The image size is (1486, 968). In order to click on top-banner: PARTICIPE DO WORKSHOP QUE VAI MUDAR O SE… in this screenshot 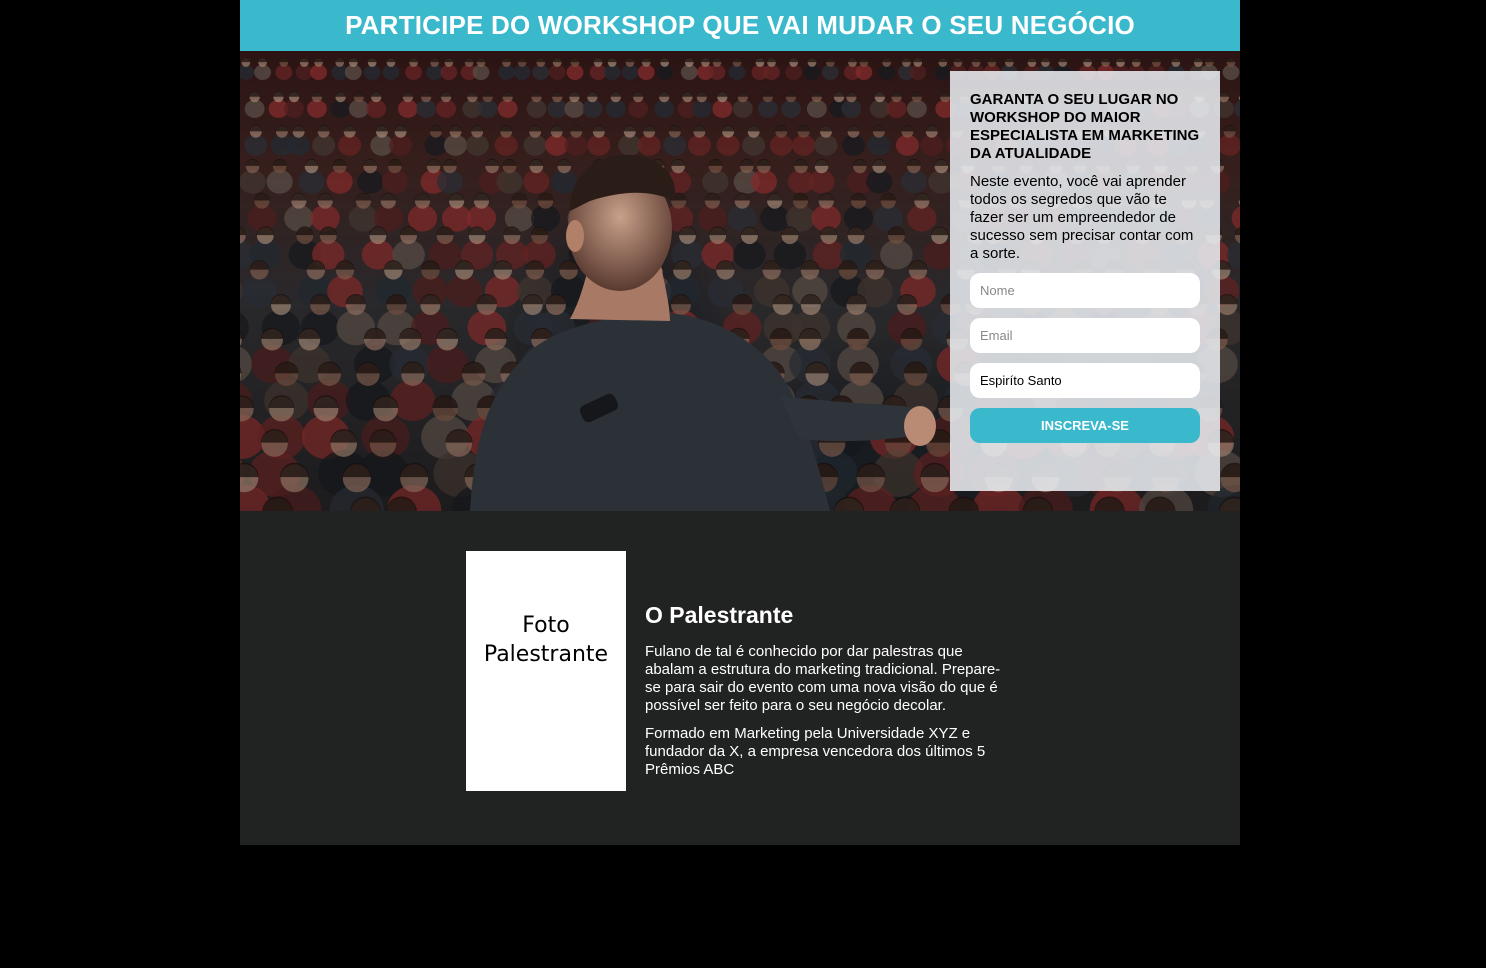, I will do `click(740, 25)`.